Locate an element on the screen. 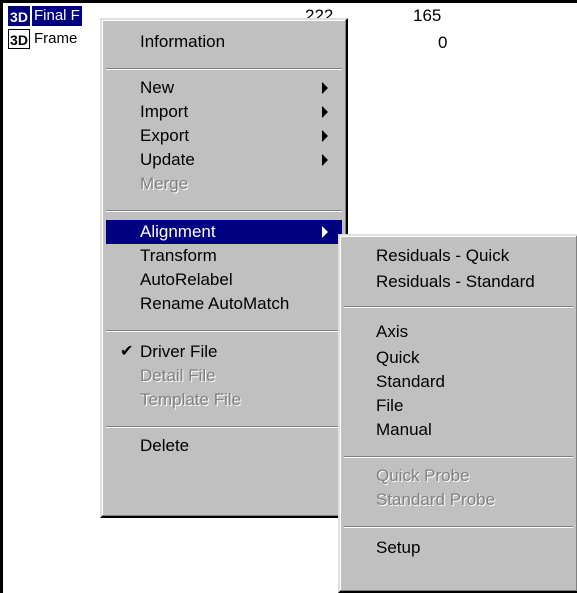  table-row: 3D Final F is located at coordinates (45, 16).